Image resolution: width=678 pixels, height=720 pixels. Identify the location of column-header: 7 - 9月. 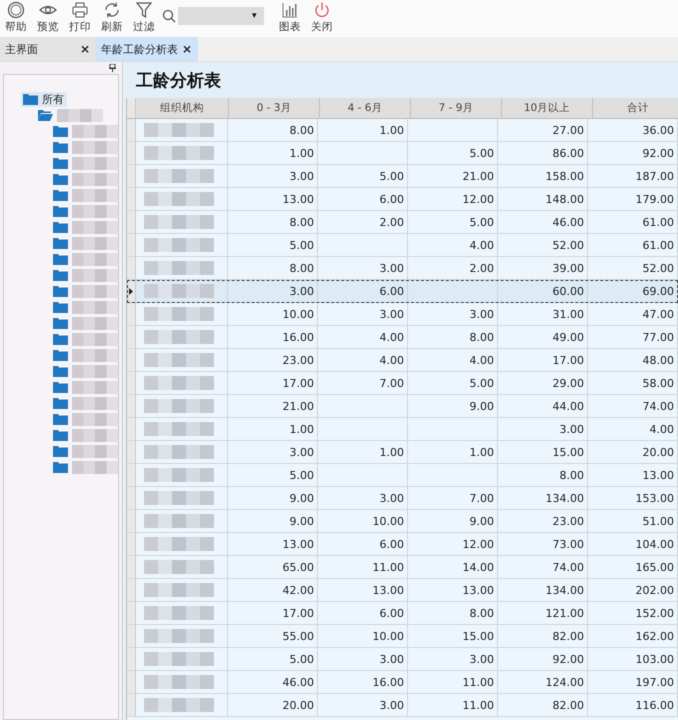
(456, 108).